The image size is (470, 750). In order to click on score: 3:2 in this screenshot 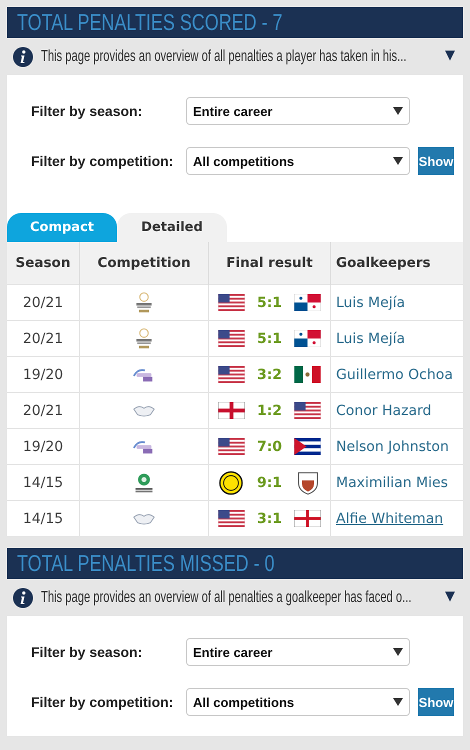, I will do `click(269, 374)`.